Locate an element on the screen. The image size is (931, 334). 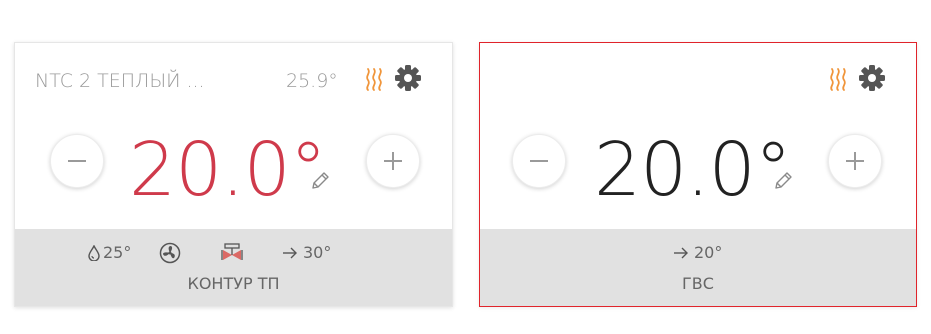
current-temperature: 25.9° is located at coordinates (312, 81).